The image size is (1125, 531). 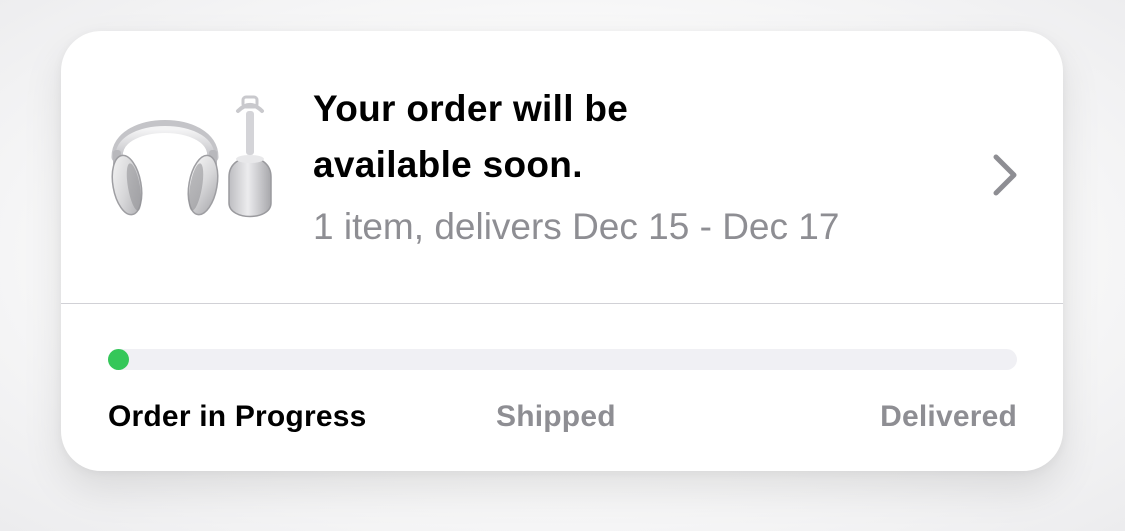 What do you see at coordinates (237, 416) in the screenshot?
I see `step-order-in-progress: Order in Progress` at bounding box center [237, 416].